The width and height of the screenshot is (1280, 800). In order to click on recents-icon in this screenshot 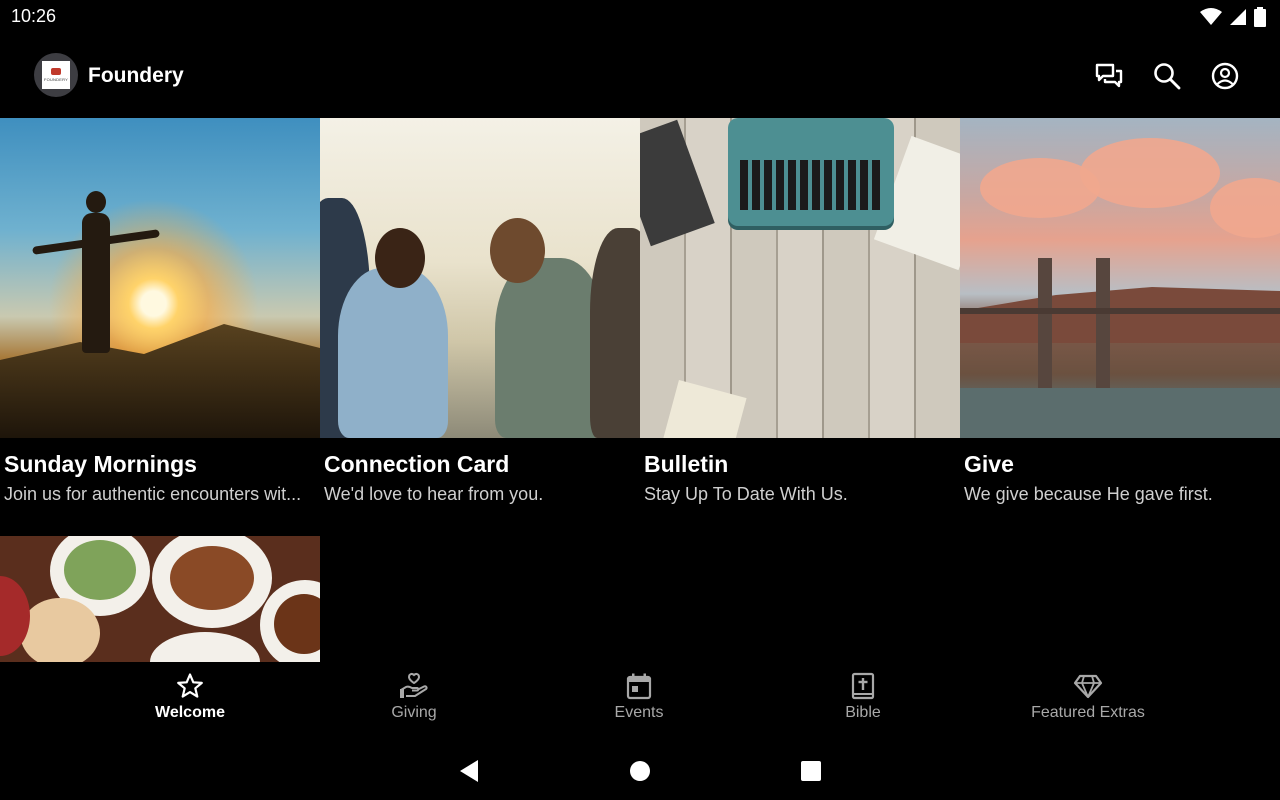, I will do `click(811, 771)`.